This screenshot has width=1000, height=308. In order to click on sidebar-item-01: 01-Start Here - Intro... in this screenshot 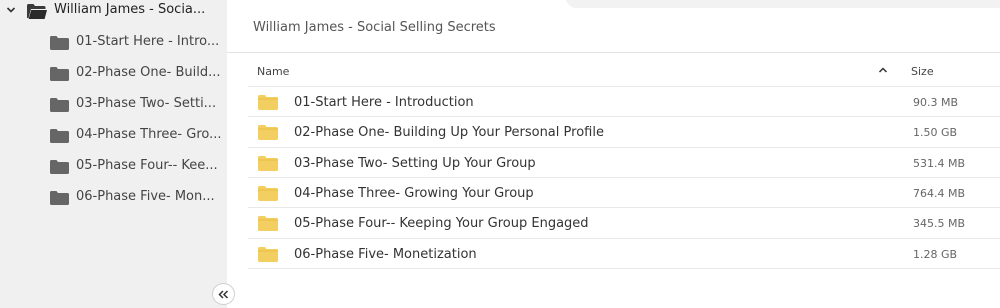, I will do `click(113, 43)`.